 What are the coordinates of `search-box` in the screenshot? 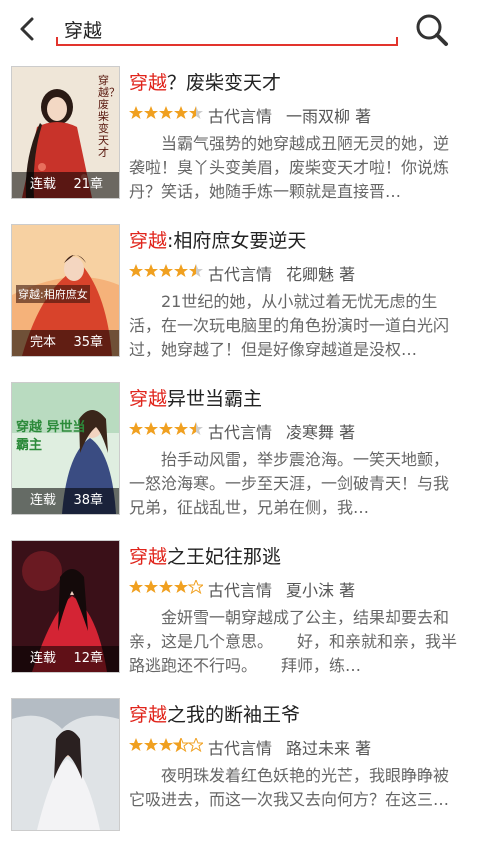 It's located at (227, 29).